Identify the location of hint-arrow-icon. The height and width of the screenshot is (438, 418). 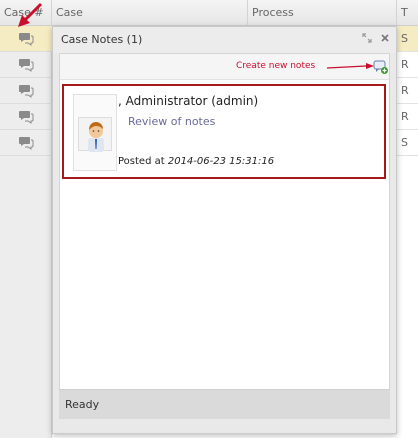
(350, 66).